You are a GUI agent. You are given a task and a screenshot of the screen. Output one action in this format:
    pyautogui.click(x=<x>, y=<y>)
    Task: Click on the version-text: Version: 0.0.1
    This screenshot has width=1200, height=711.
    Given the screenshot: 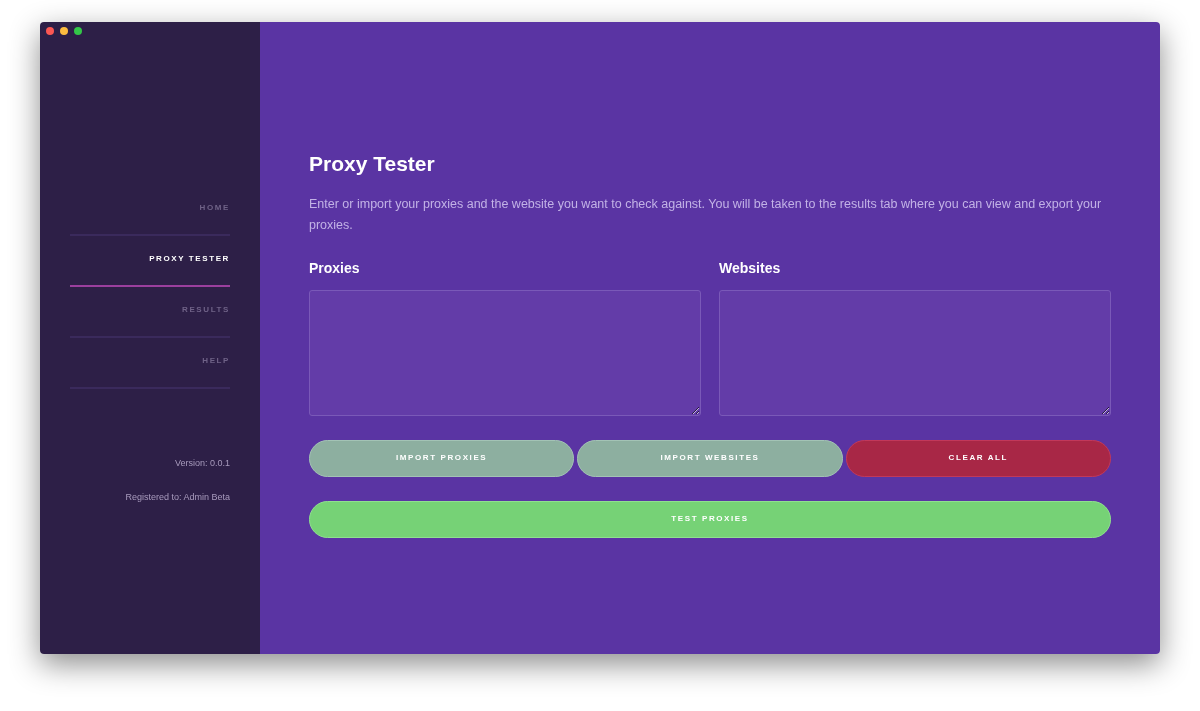 What is the action you would take?
    pyautogui.click(x=202, y=463)
    